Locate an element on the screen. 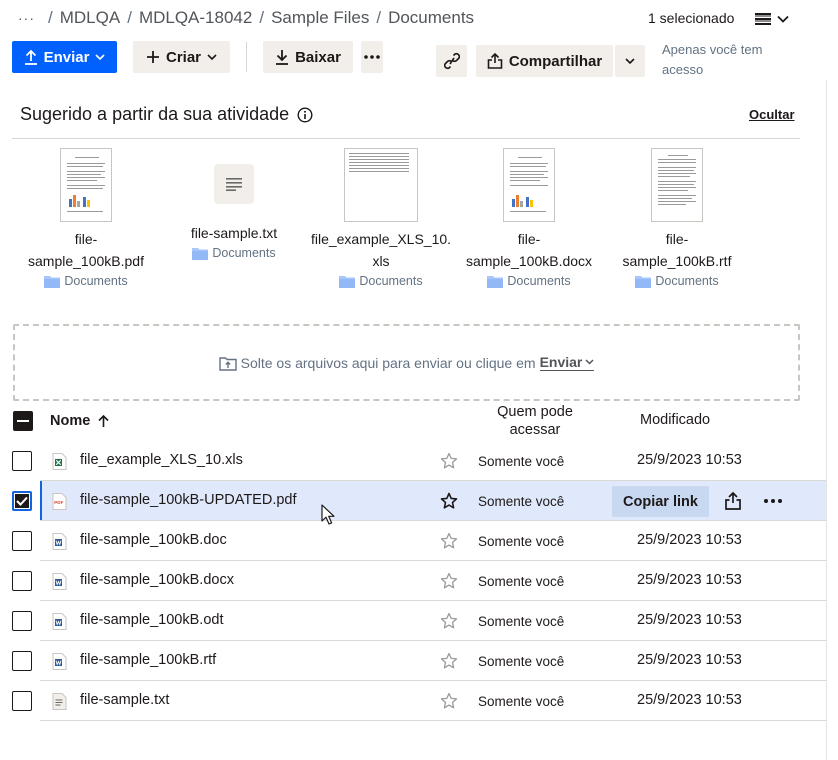 This screenshot has height=760, width=838. file-name: file-sample_100kB.docx is located at coordinates (157, 580).